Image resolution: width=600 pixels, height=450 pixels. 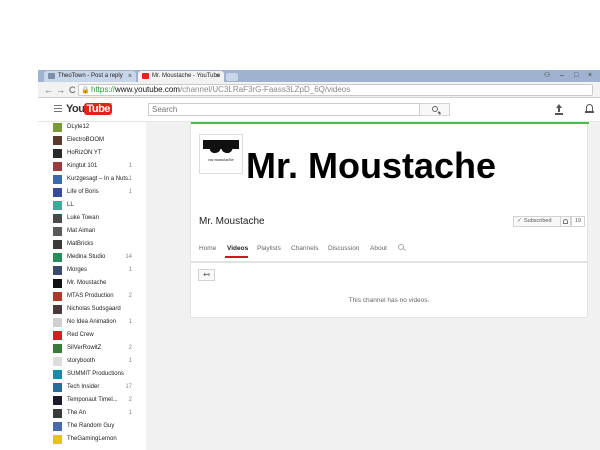 What do you see at coordinates (95, 374) in the screenshot?
I see `subscription-name: SUMMIT Productions` at bounding box center [95, 374].